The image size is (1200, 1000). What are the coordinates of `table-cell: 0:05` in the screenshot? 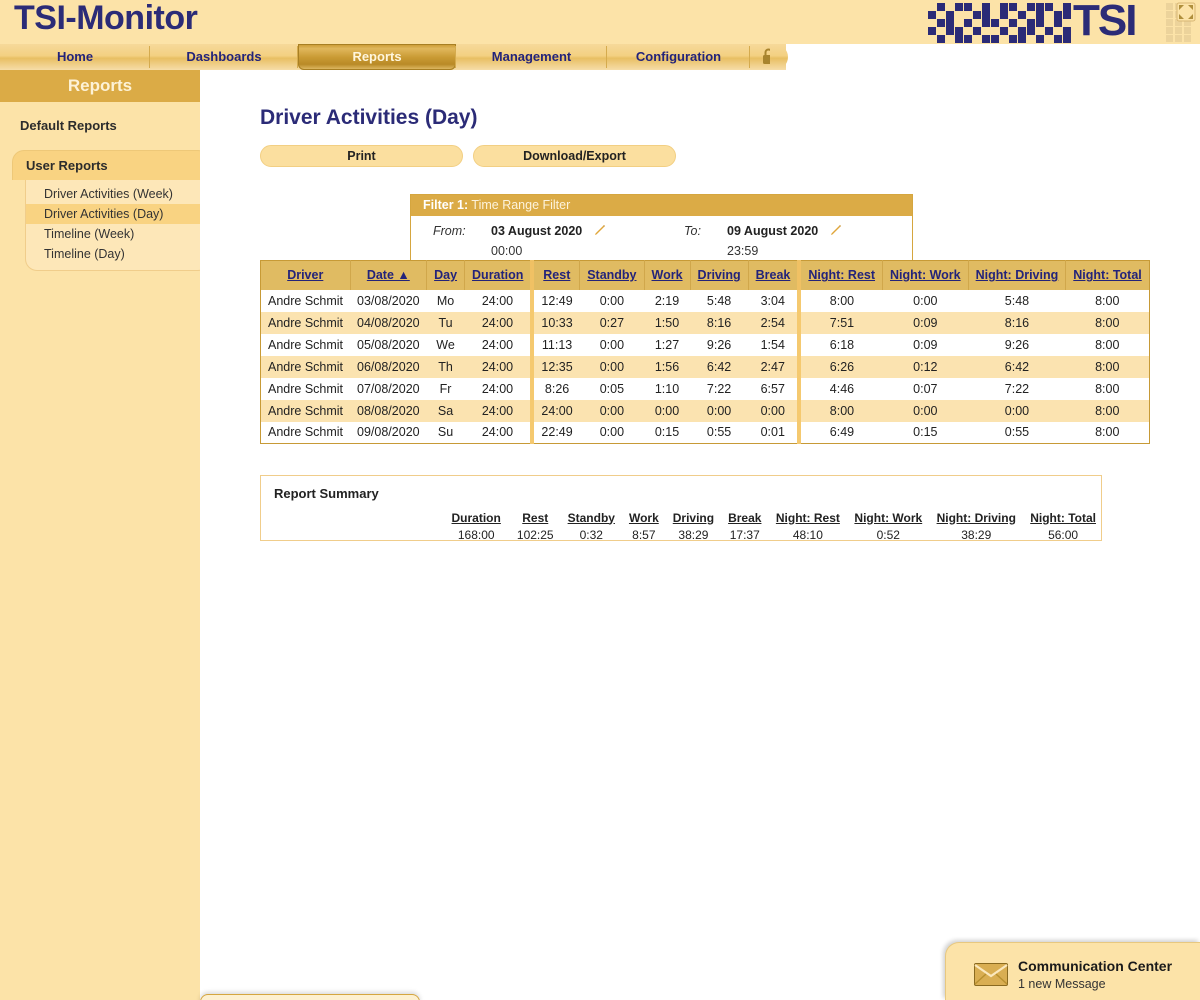 It's located at (612, 388).